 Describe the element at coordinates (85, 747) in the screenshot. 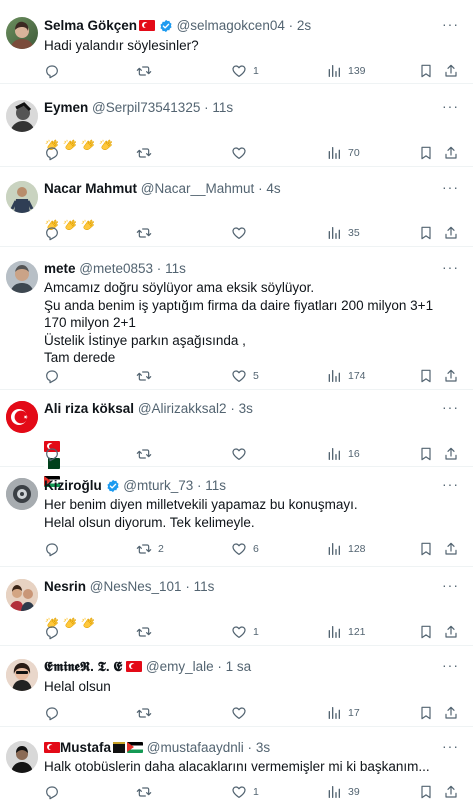

I see `display-name: Mustafa` at that location.